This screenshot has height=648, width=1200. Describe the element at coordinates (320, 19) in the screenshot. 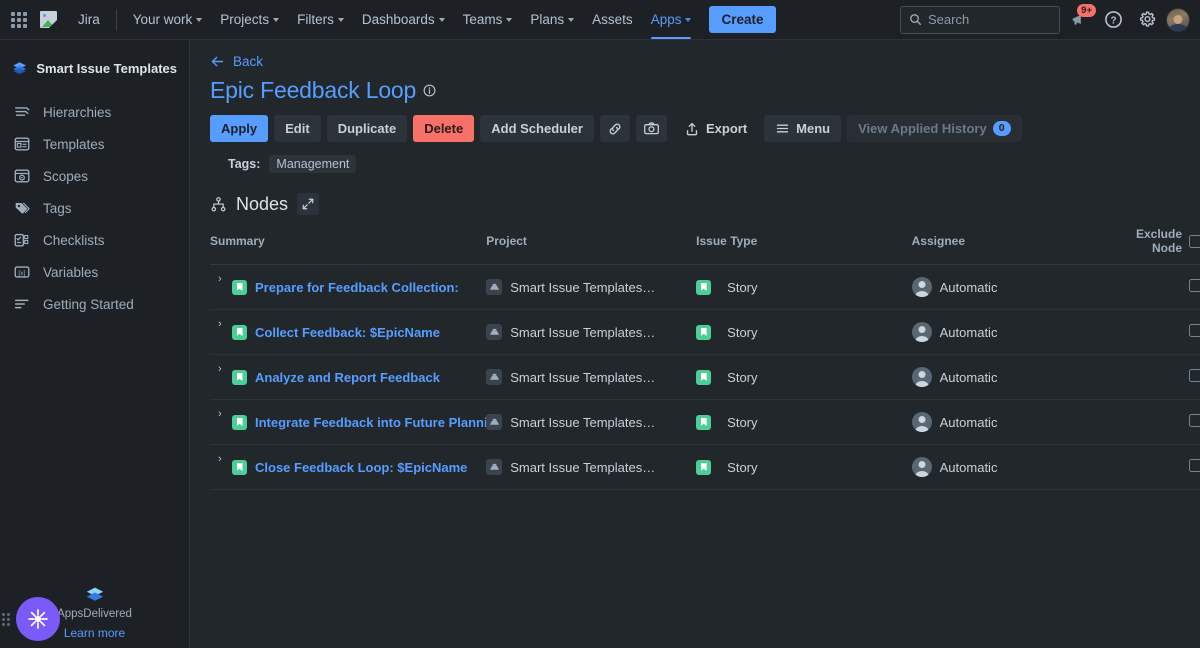

I see `nav-item-filters: Filters` at that location.